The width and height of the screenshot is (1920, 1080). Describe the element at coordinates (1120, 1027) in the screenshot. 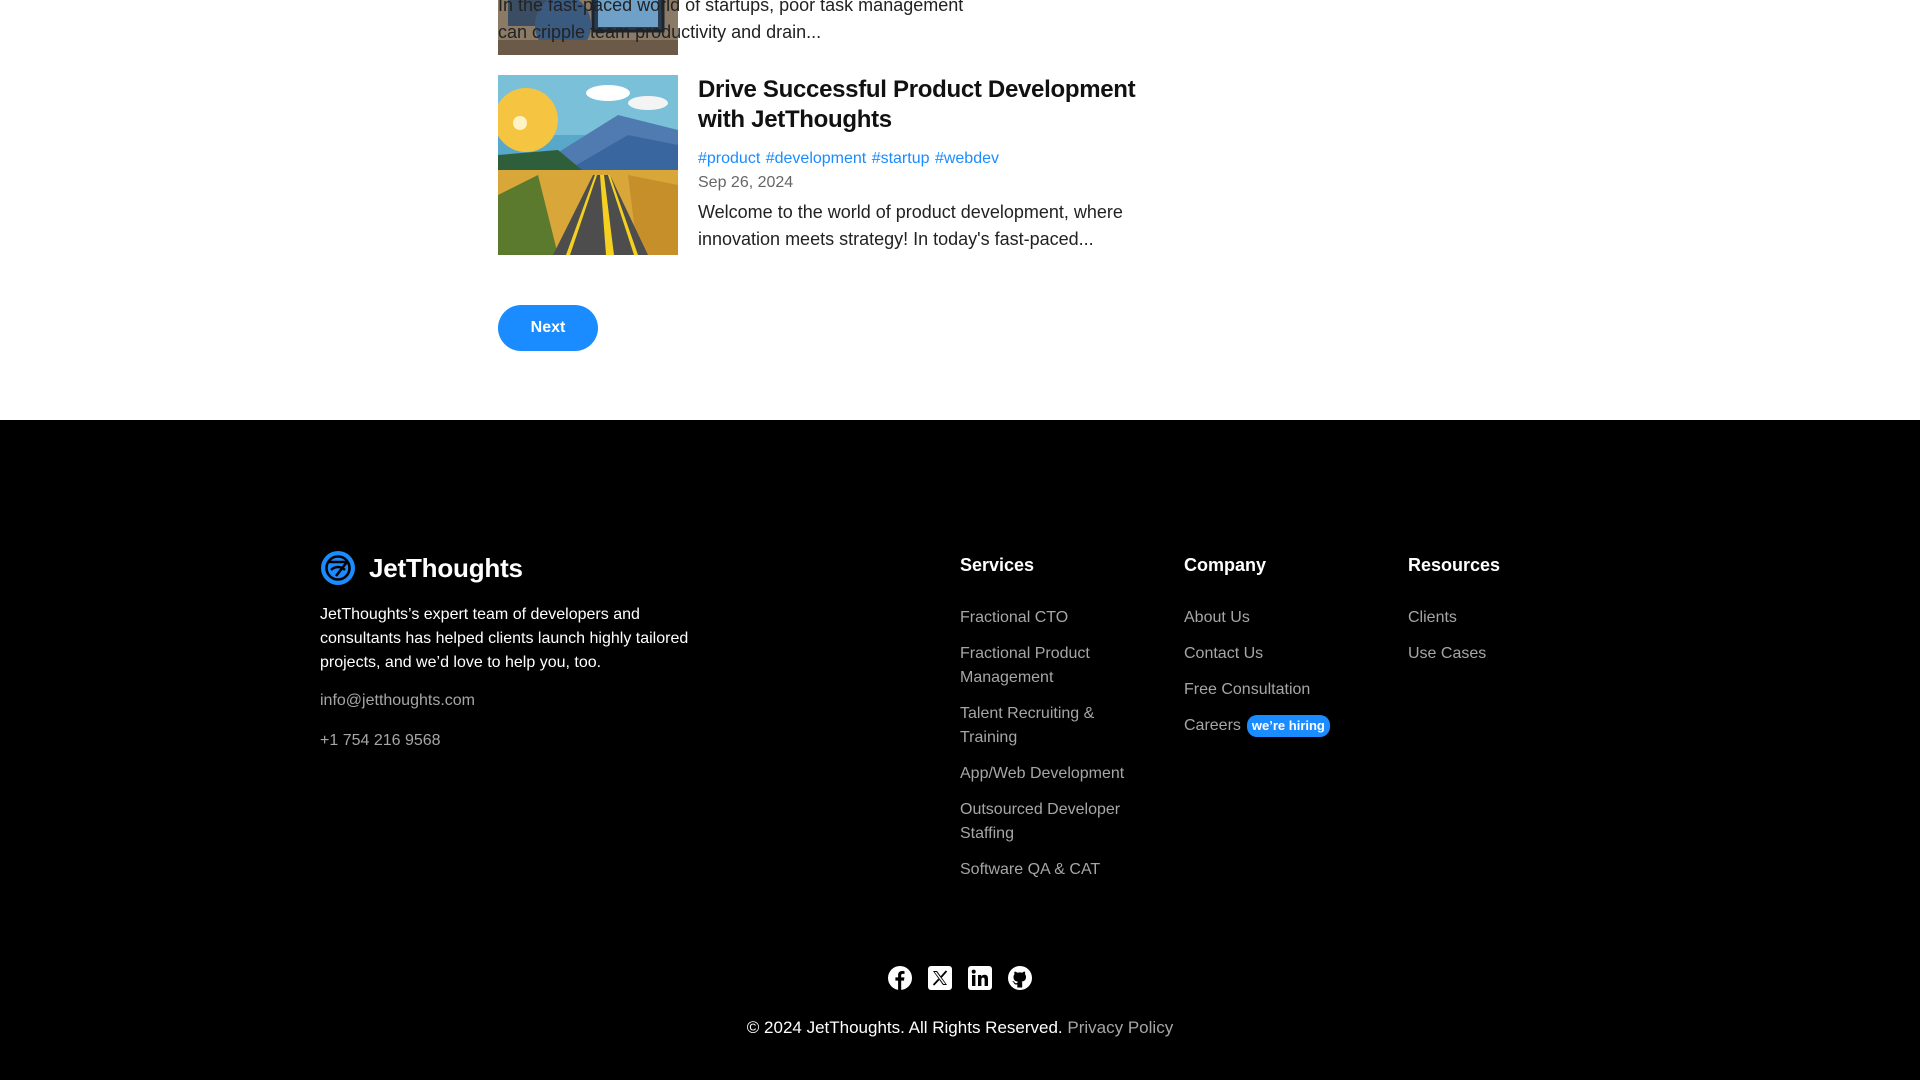

I see `privacy-policy-link: Privacy Policy` at that location.